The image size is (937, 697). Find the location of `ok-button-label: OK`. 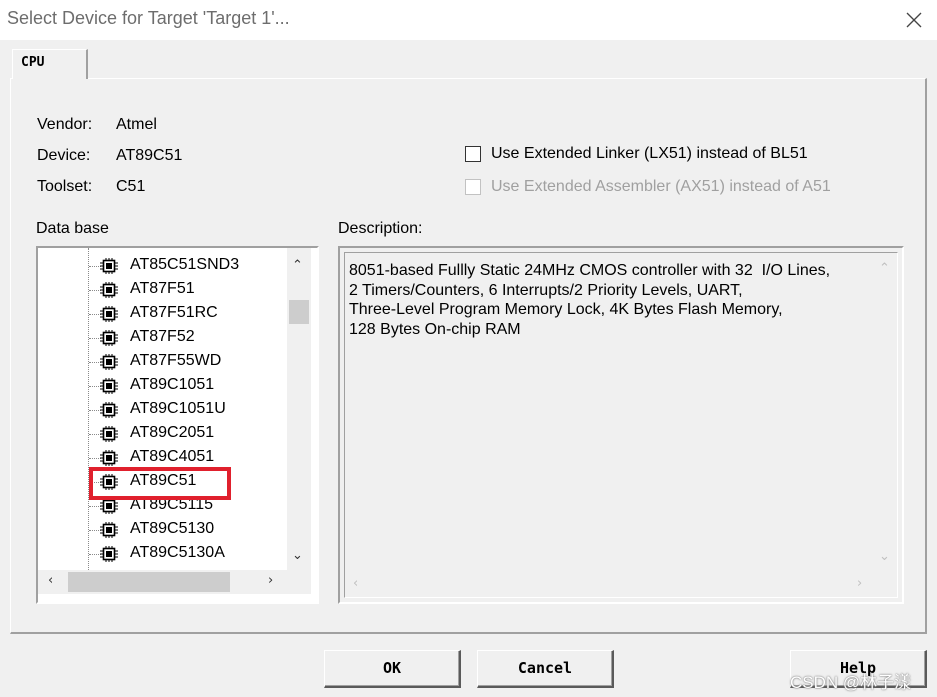

ok-button-label: OK is located at coordinates (392, 668).